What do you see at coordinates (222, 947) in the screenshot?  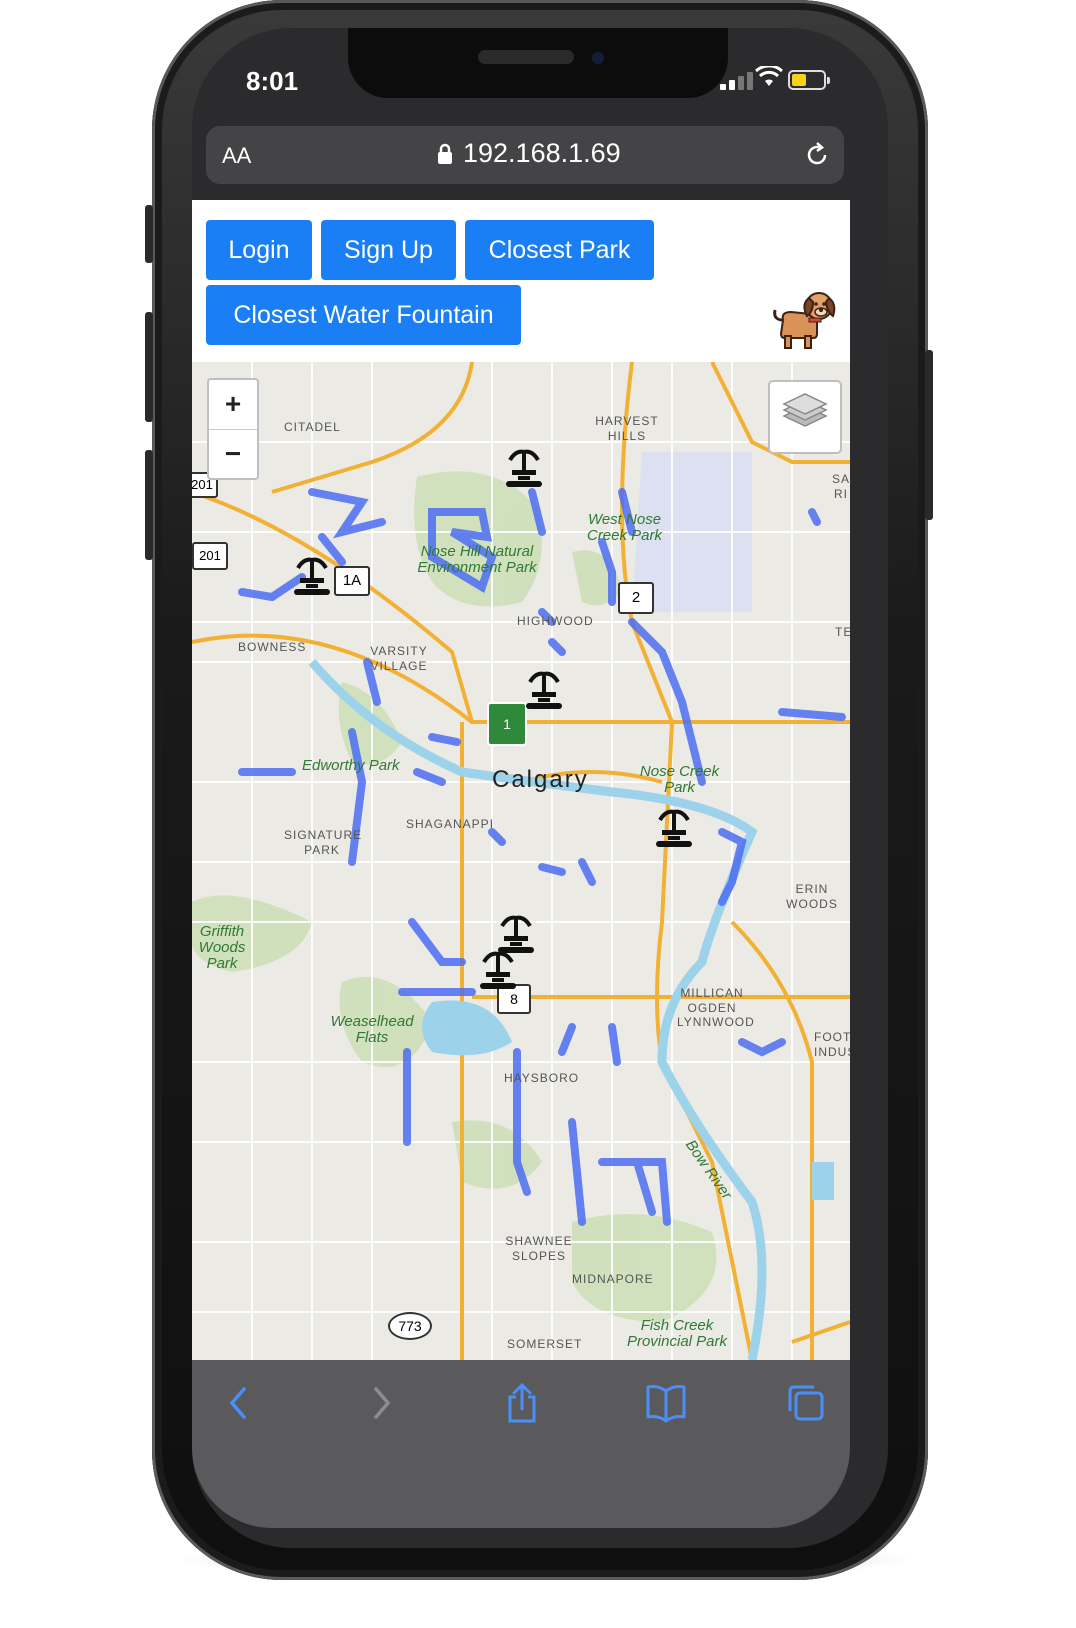 I see `park-label: Griffith Woods Park` at bounding box center [222, 947].